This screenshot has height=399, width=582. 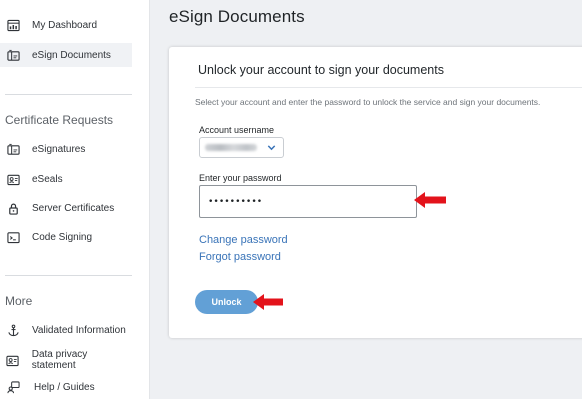 I want to click on account-username-label: Account username, so click(x=237, y=130).